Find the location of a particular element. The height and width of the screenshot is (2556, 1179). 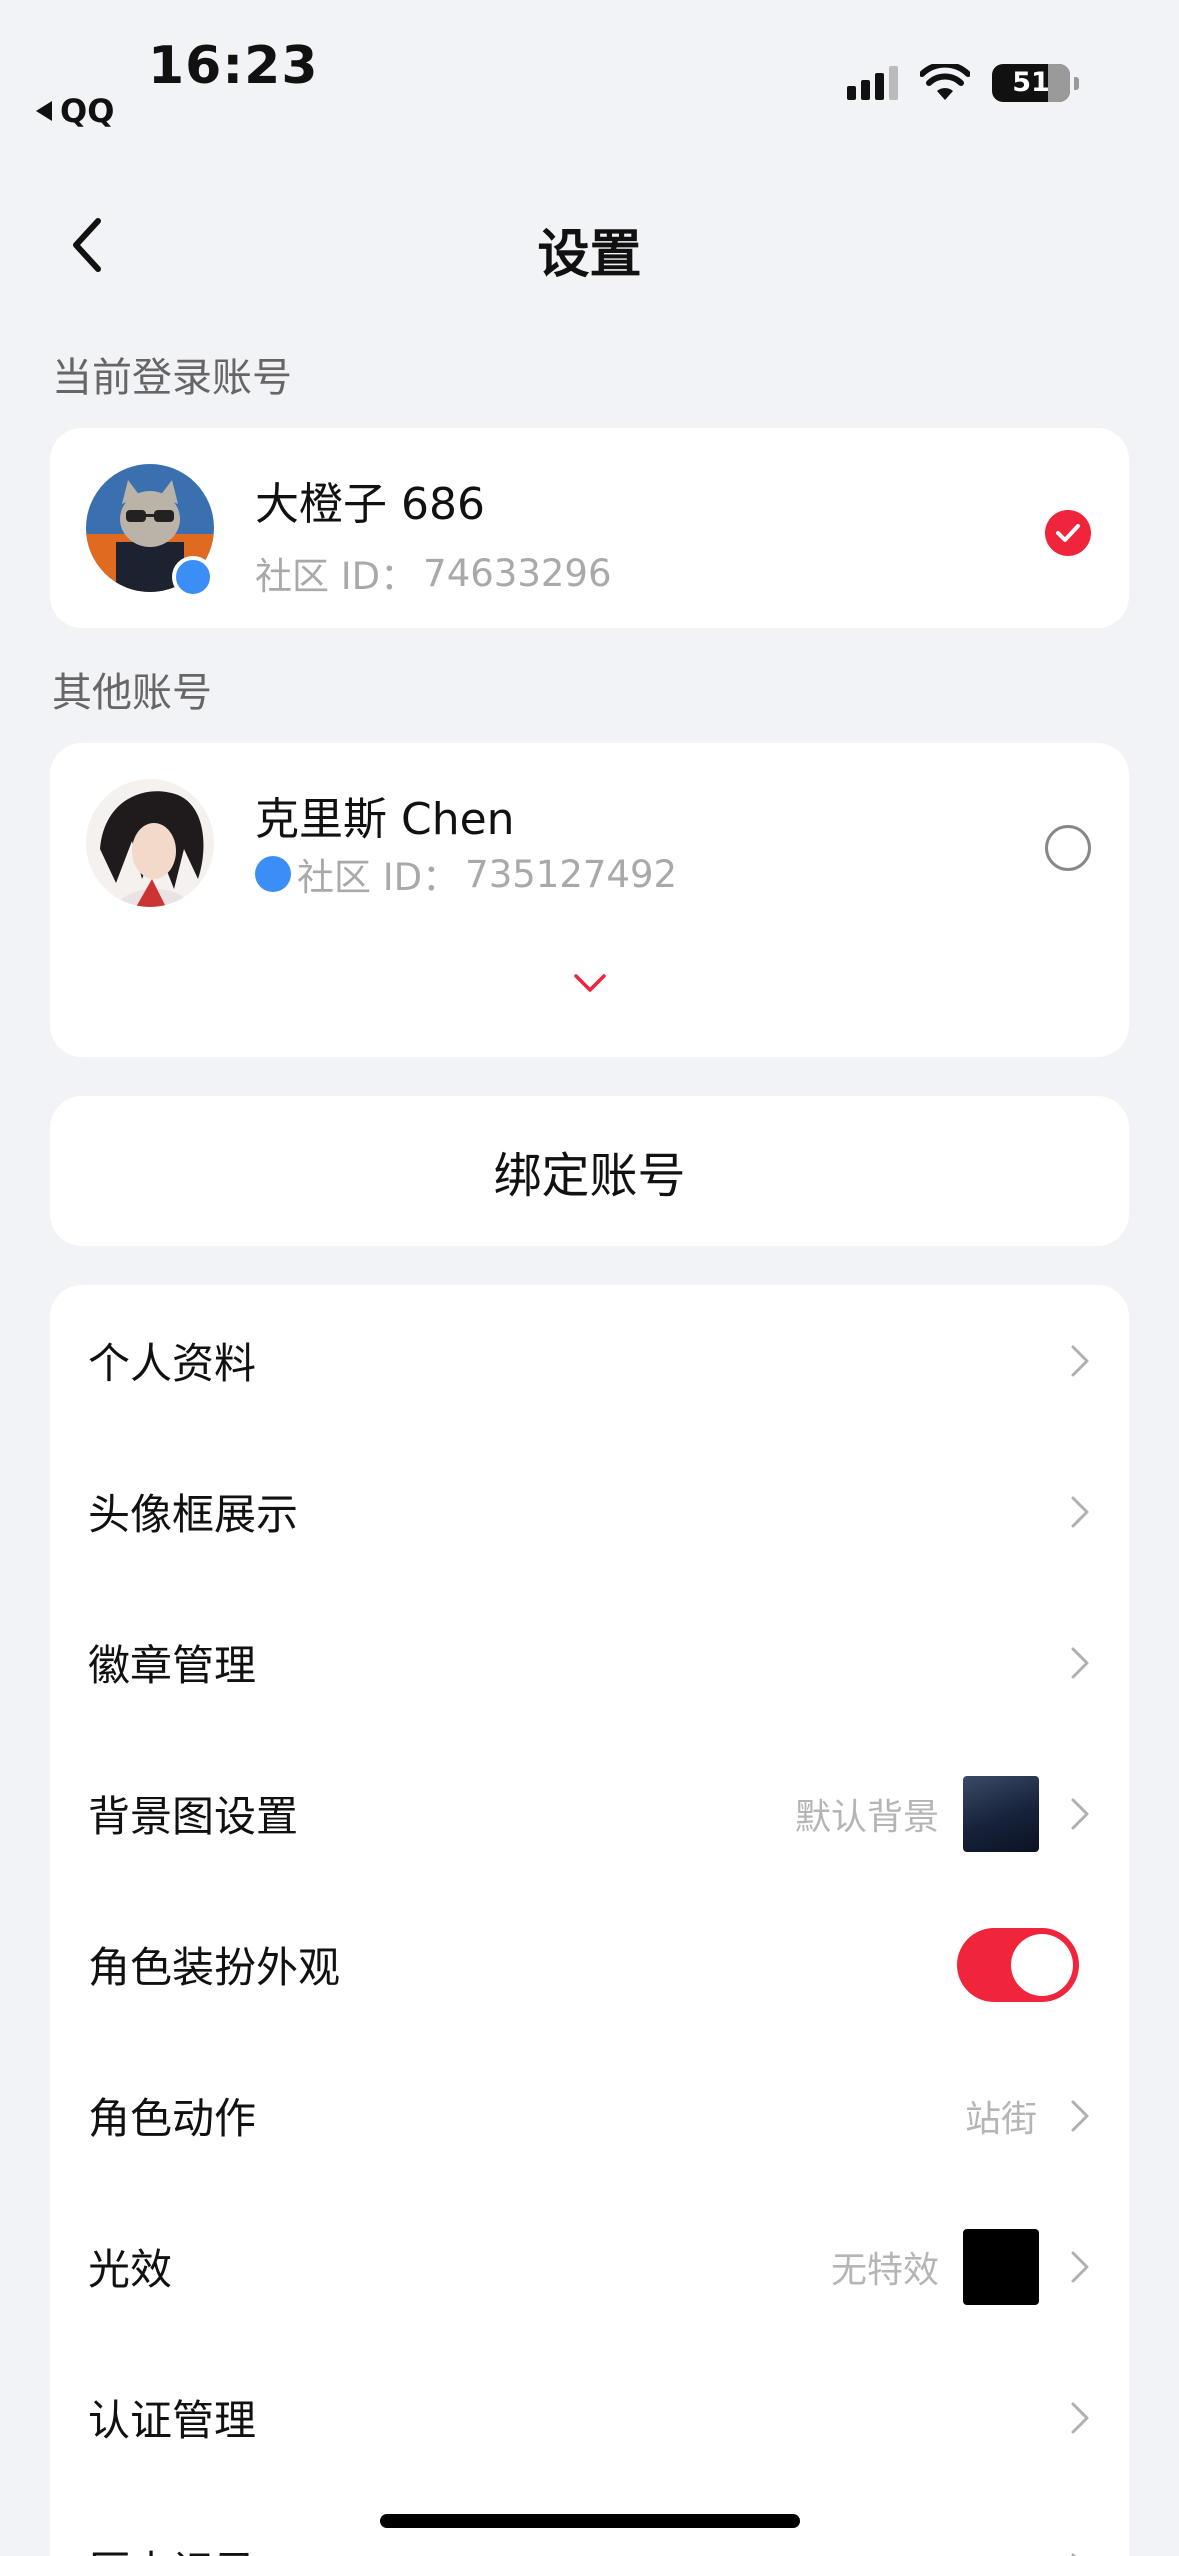

back-triangle-icon is located at coordinates (44, 111).